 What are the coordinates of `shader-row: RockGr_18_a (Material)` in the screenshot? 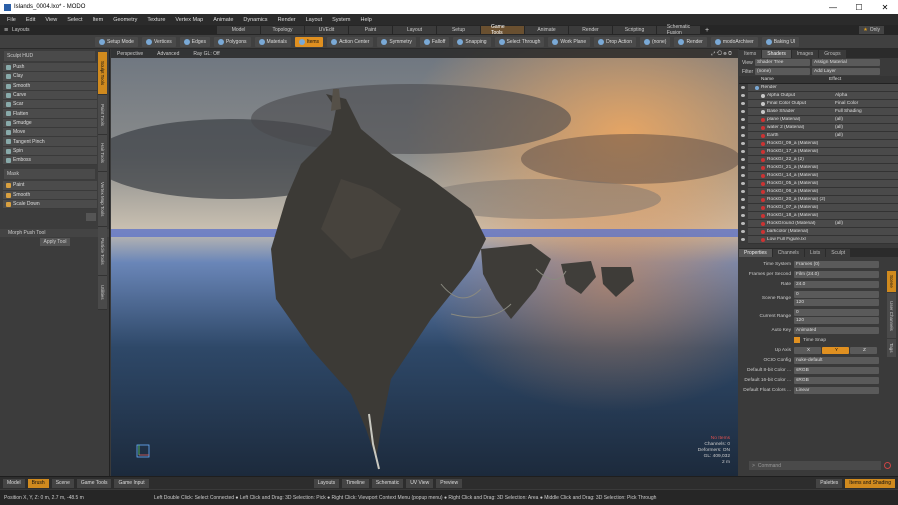 It's located at (818, 215).